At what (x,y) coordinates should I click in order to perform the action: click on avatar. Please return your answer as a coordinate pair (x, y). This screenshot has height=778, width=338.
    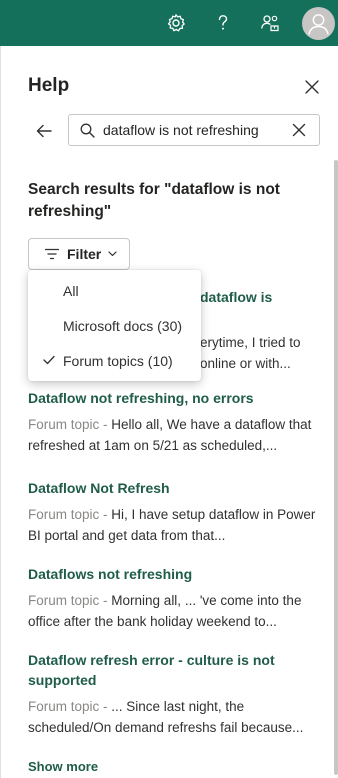
    Looking at the image, I should click on (318, 23).